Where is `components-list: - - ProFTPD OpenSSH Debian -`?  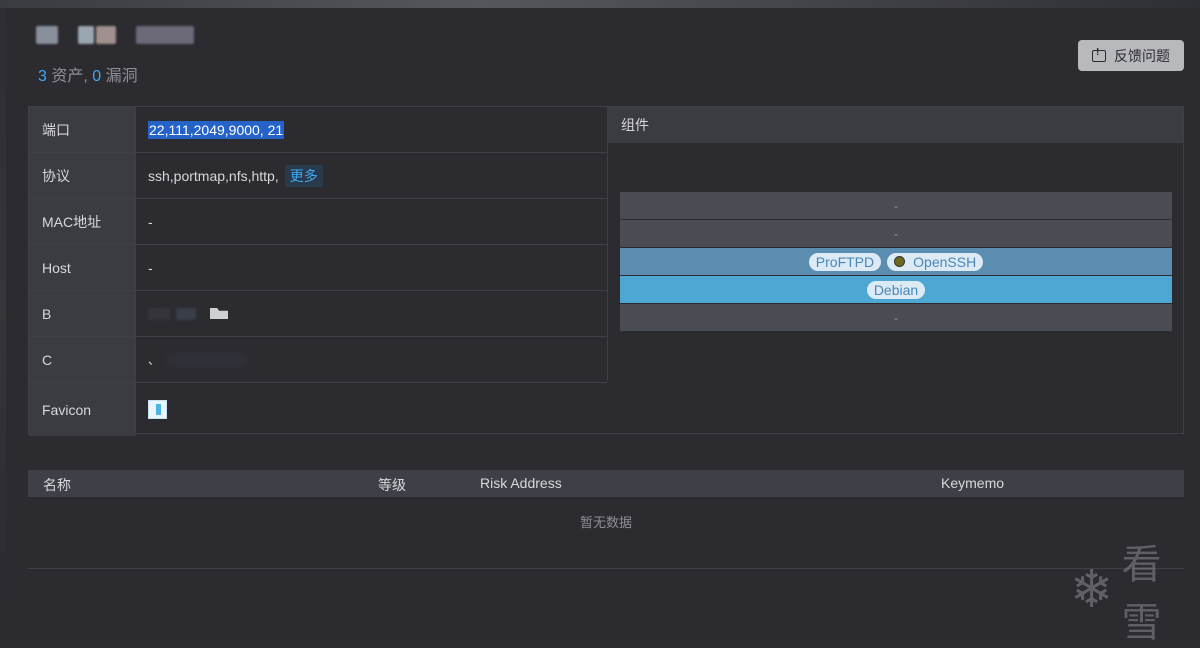
components-list: - - ProFTPD OpenSSH Debian - is located at coordinates (896, 262).